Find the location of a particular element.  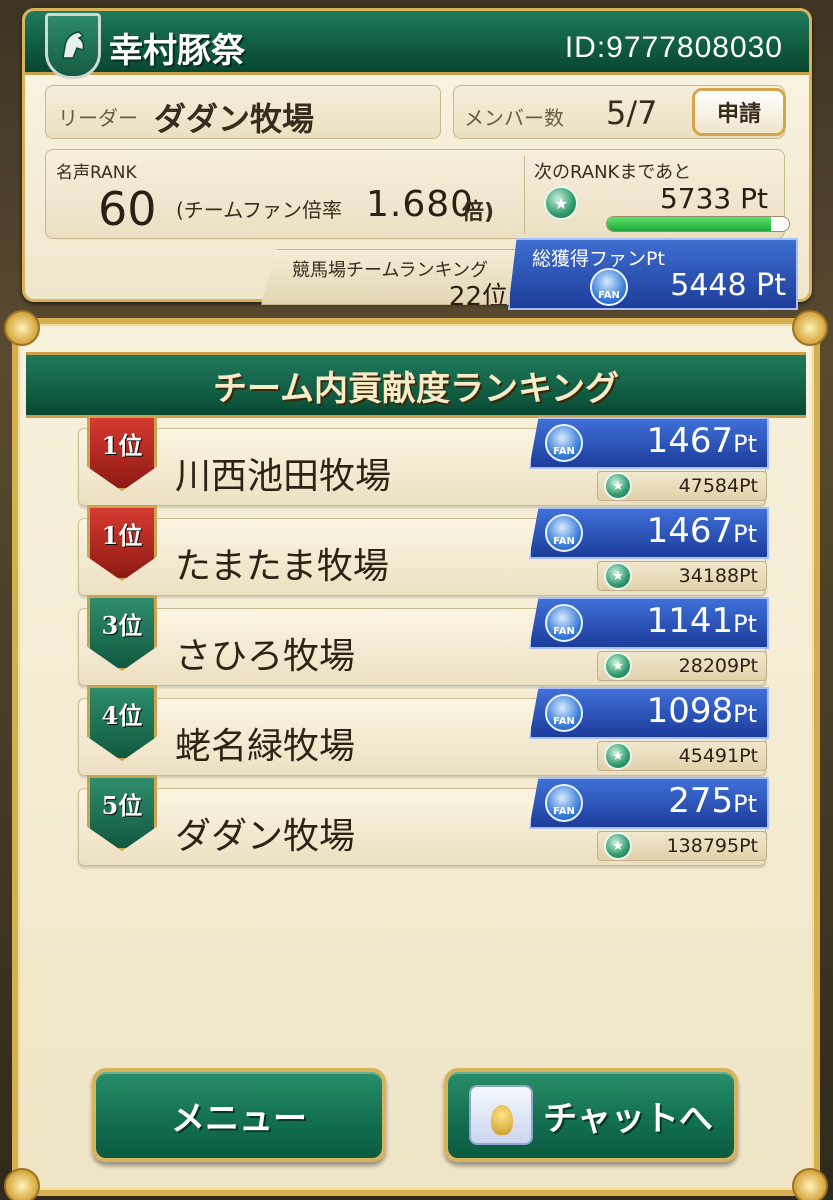

rank-badge: 5位 is located at coordinates (122, 813).